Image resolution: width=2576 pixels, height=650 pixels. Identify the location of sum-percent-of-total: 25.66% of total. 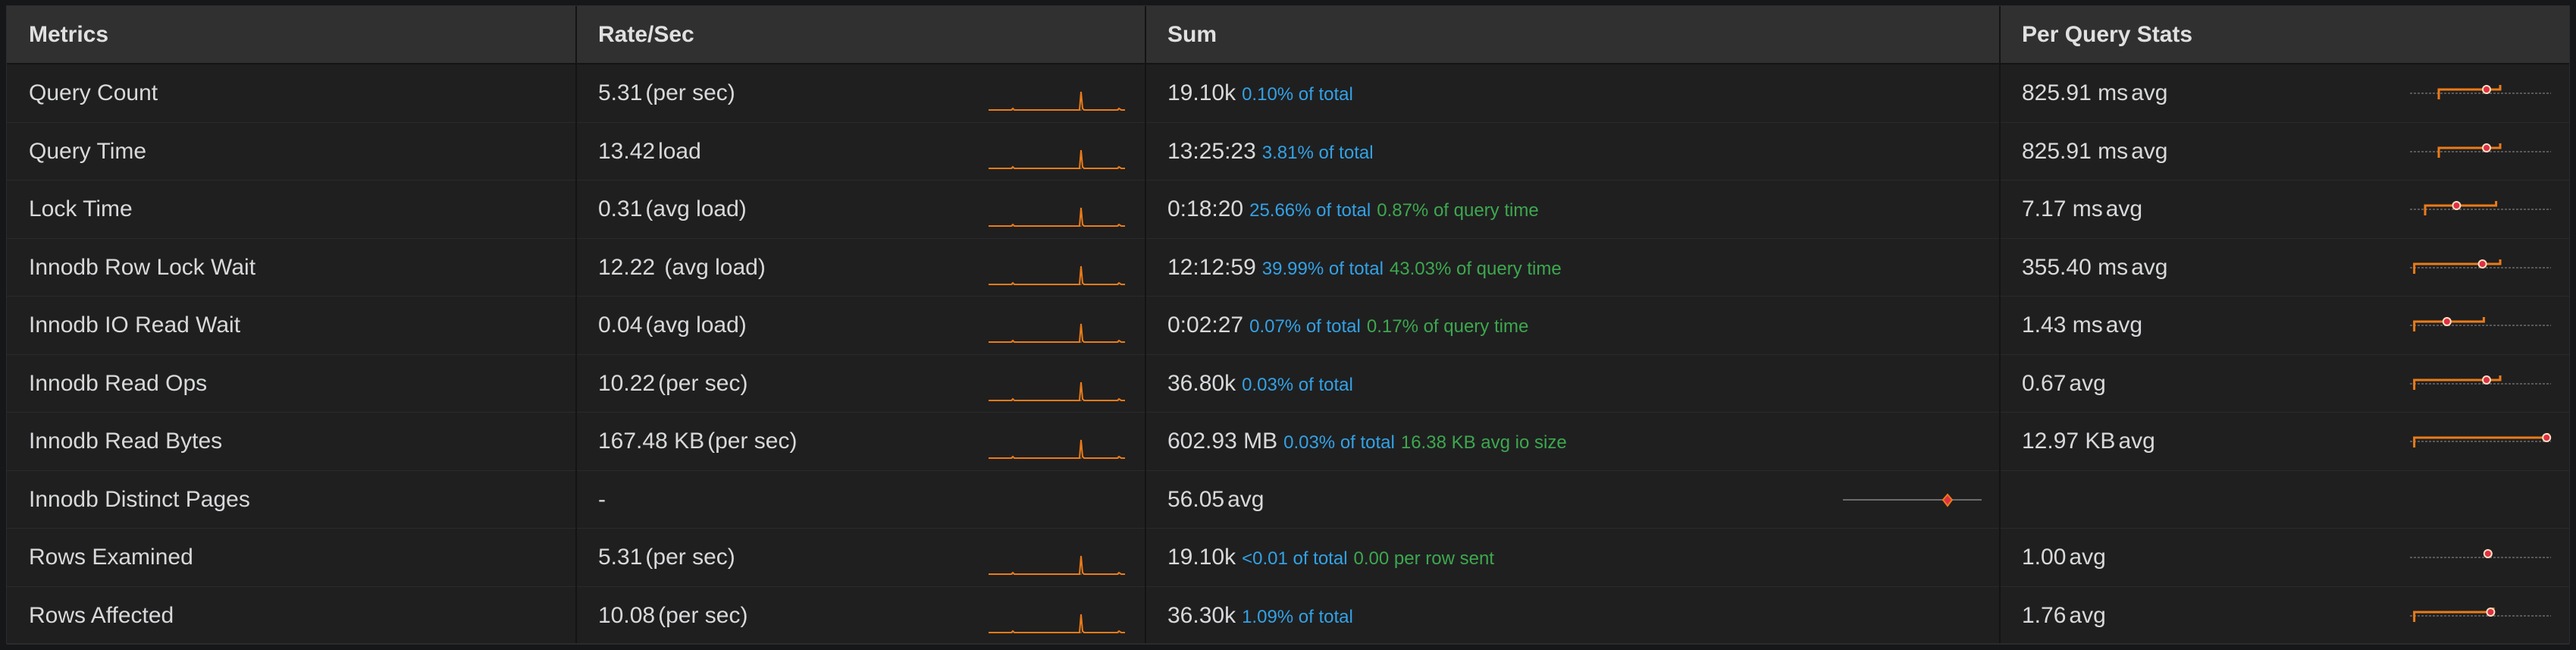
(1310, 210).